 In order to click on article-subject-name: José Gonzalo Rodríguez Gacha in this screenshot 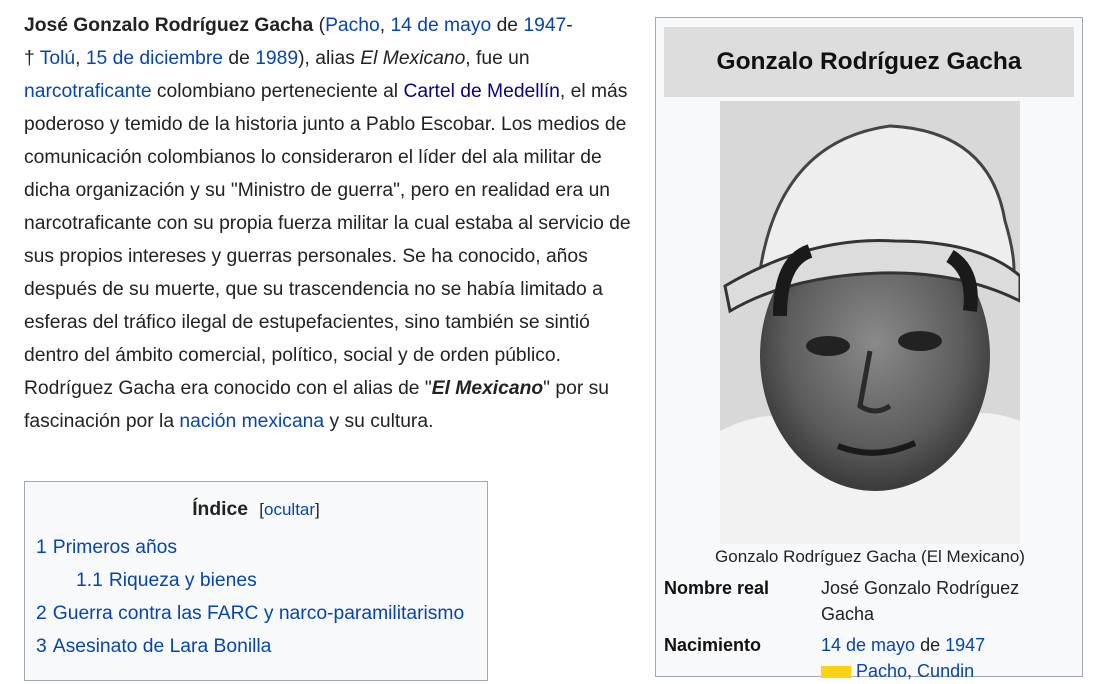, I will do `click(169, 25)`.